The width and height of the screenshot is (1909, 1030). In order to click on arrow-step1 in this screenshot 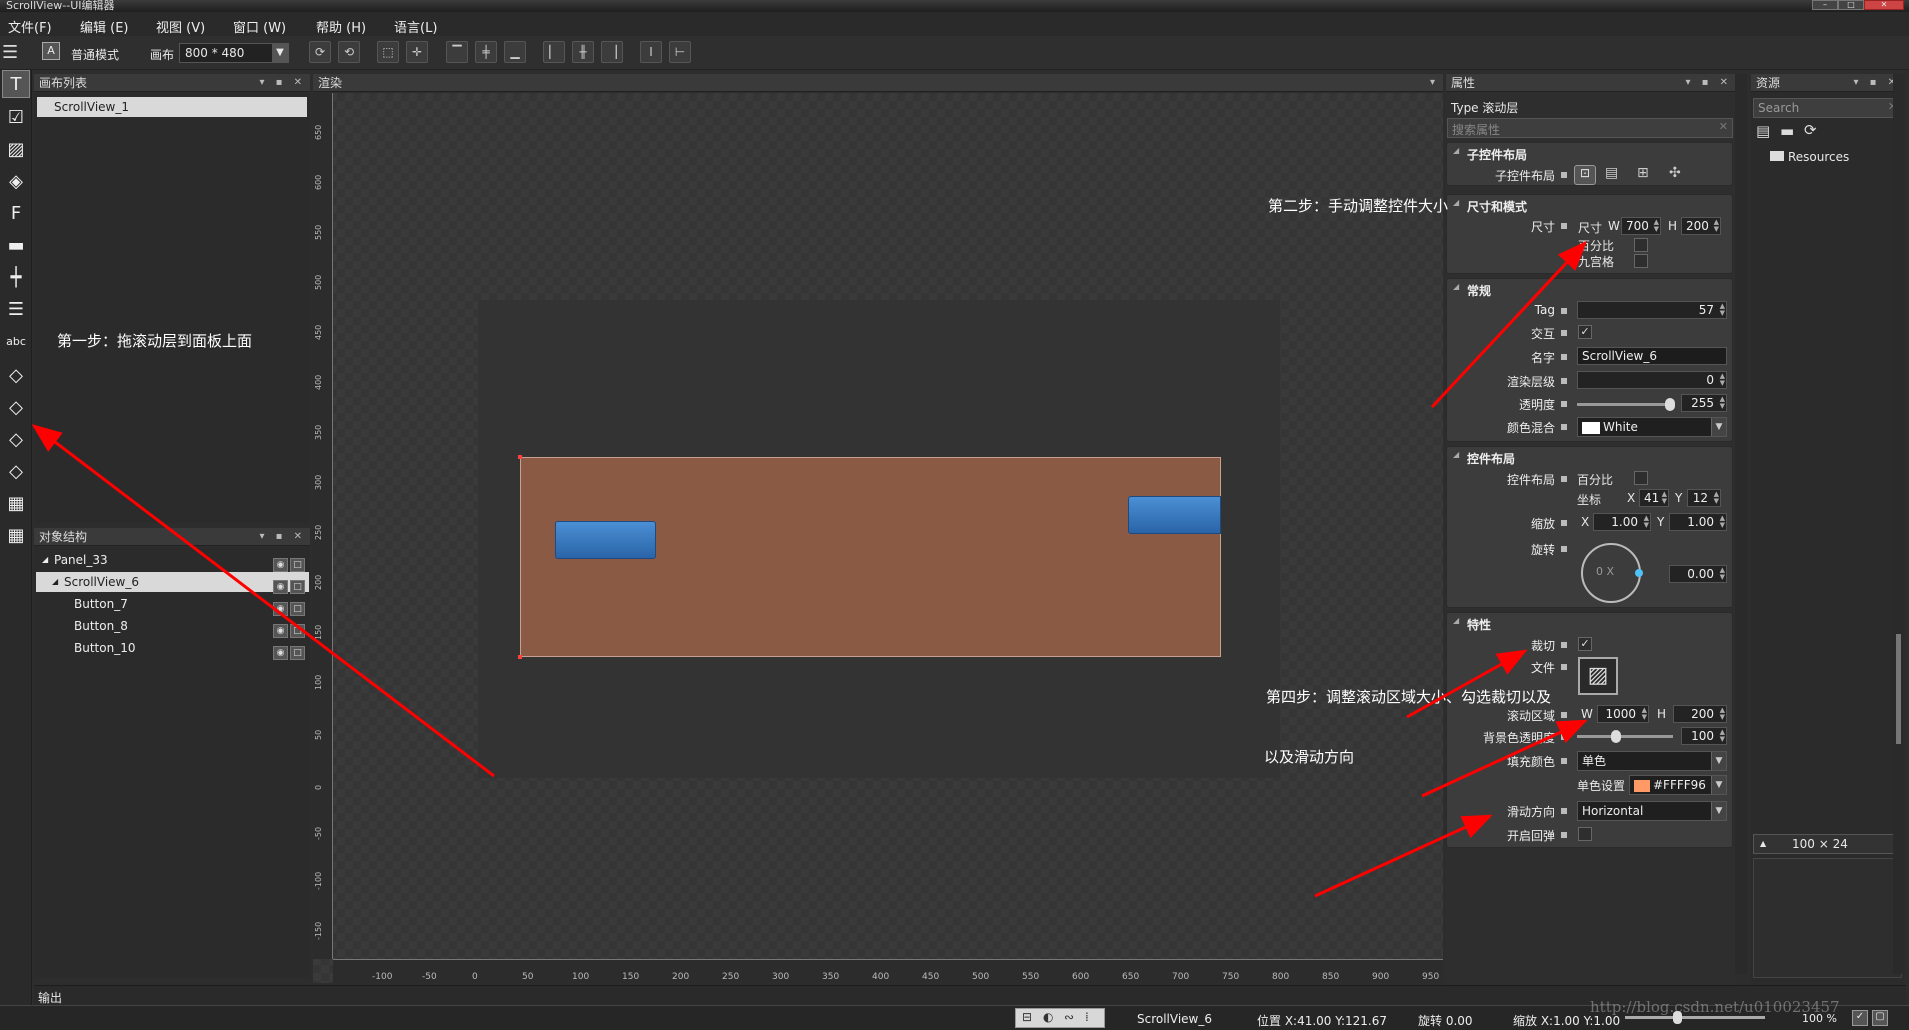, I will do `click(263, 601)`.